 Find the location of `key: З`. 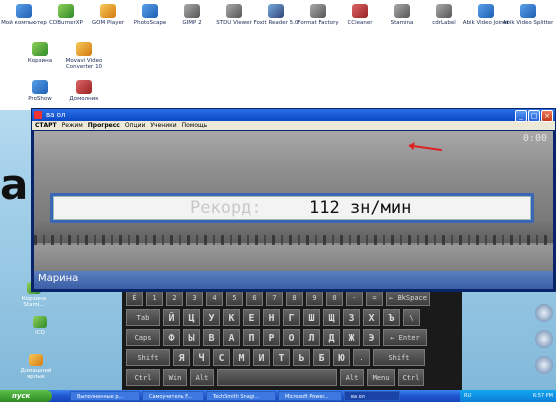

key: З is located at coordinates (351, 317).